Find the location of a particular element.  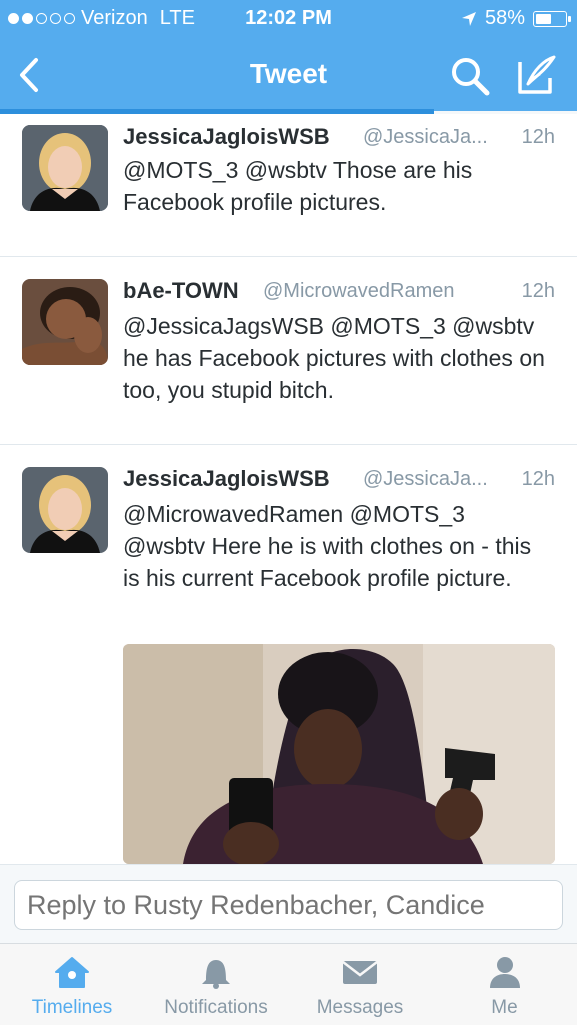

tab-timelines: Timelines is located at coordinates (72, 984).